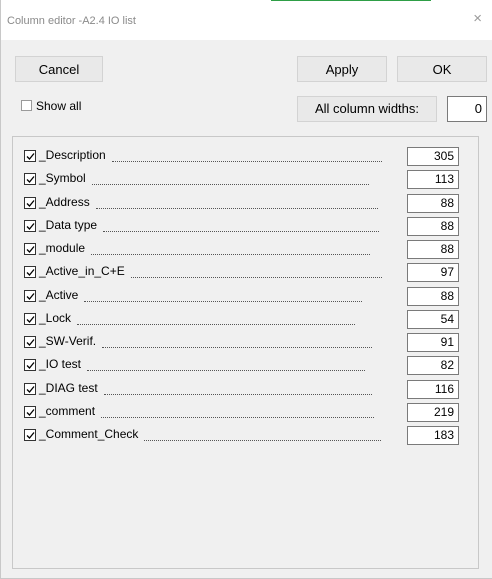 This screenshot has width=492, height=579. Describe the element at coordinates (68, 224) in the screenshot. I see `column-label: _Data type` at that location.